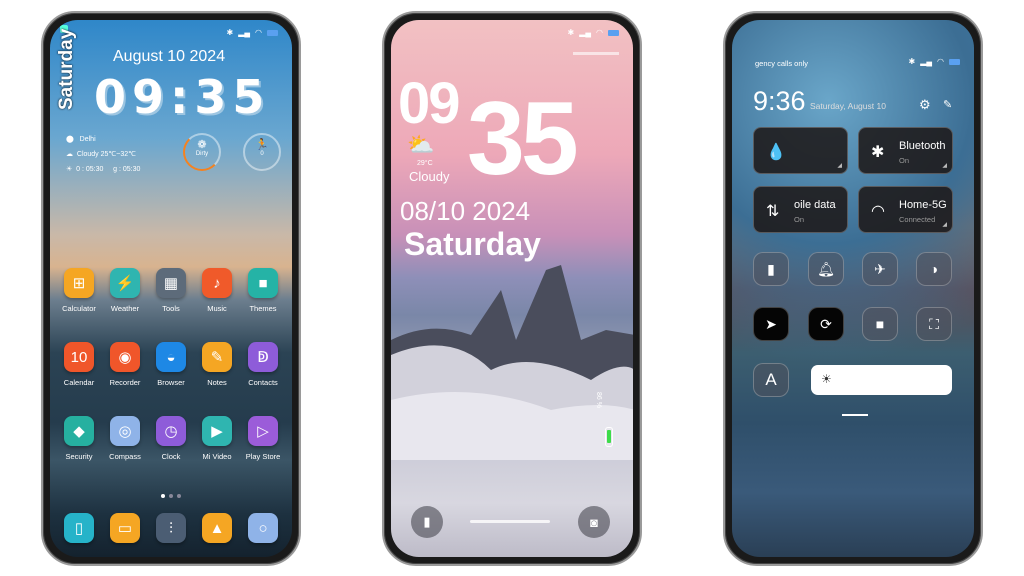 This screenshot has height=576, width=1024. What do you see at coordinates (934, 269) in the screenshot?
I see `dark-mode-toggle: ◑` at bounding box center [934, 269].